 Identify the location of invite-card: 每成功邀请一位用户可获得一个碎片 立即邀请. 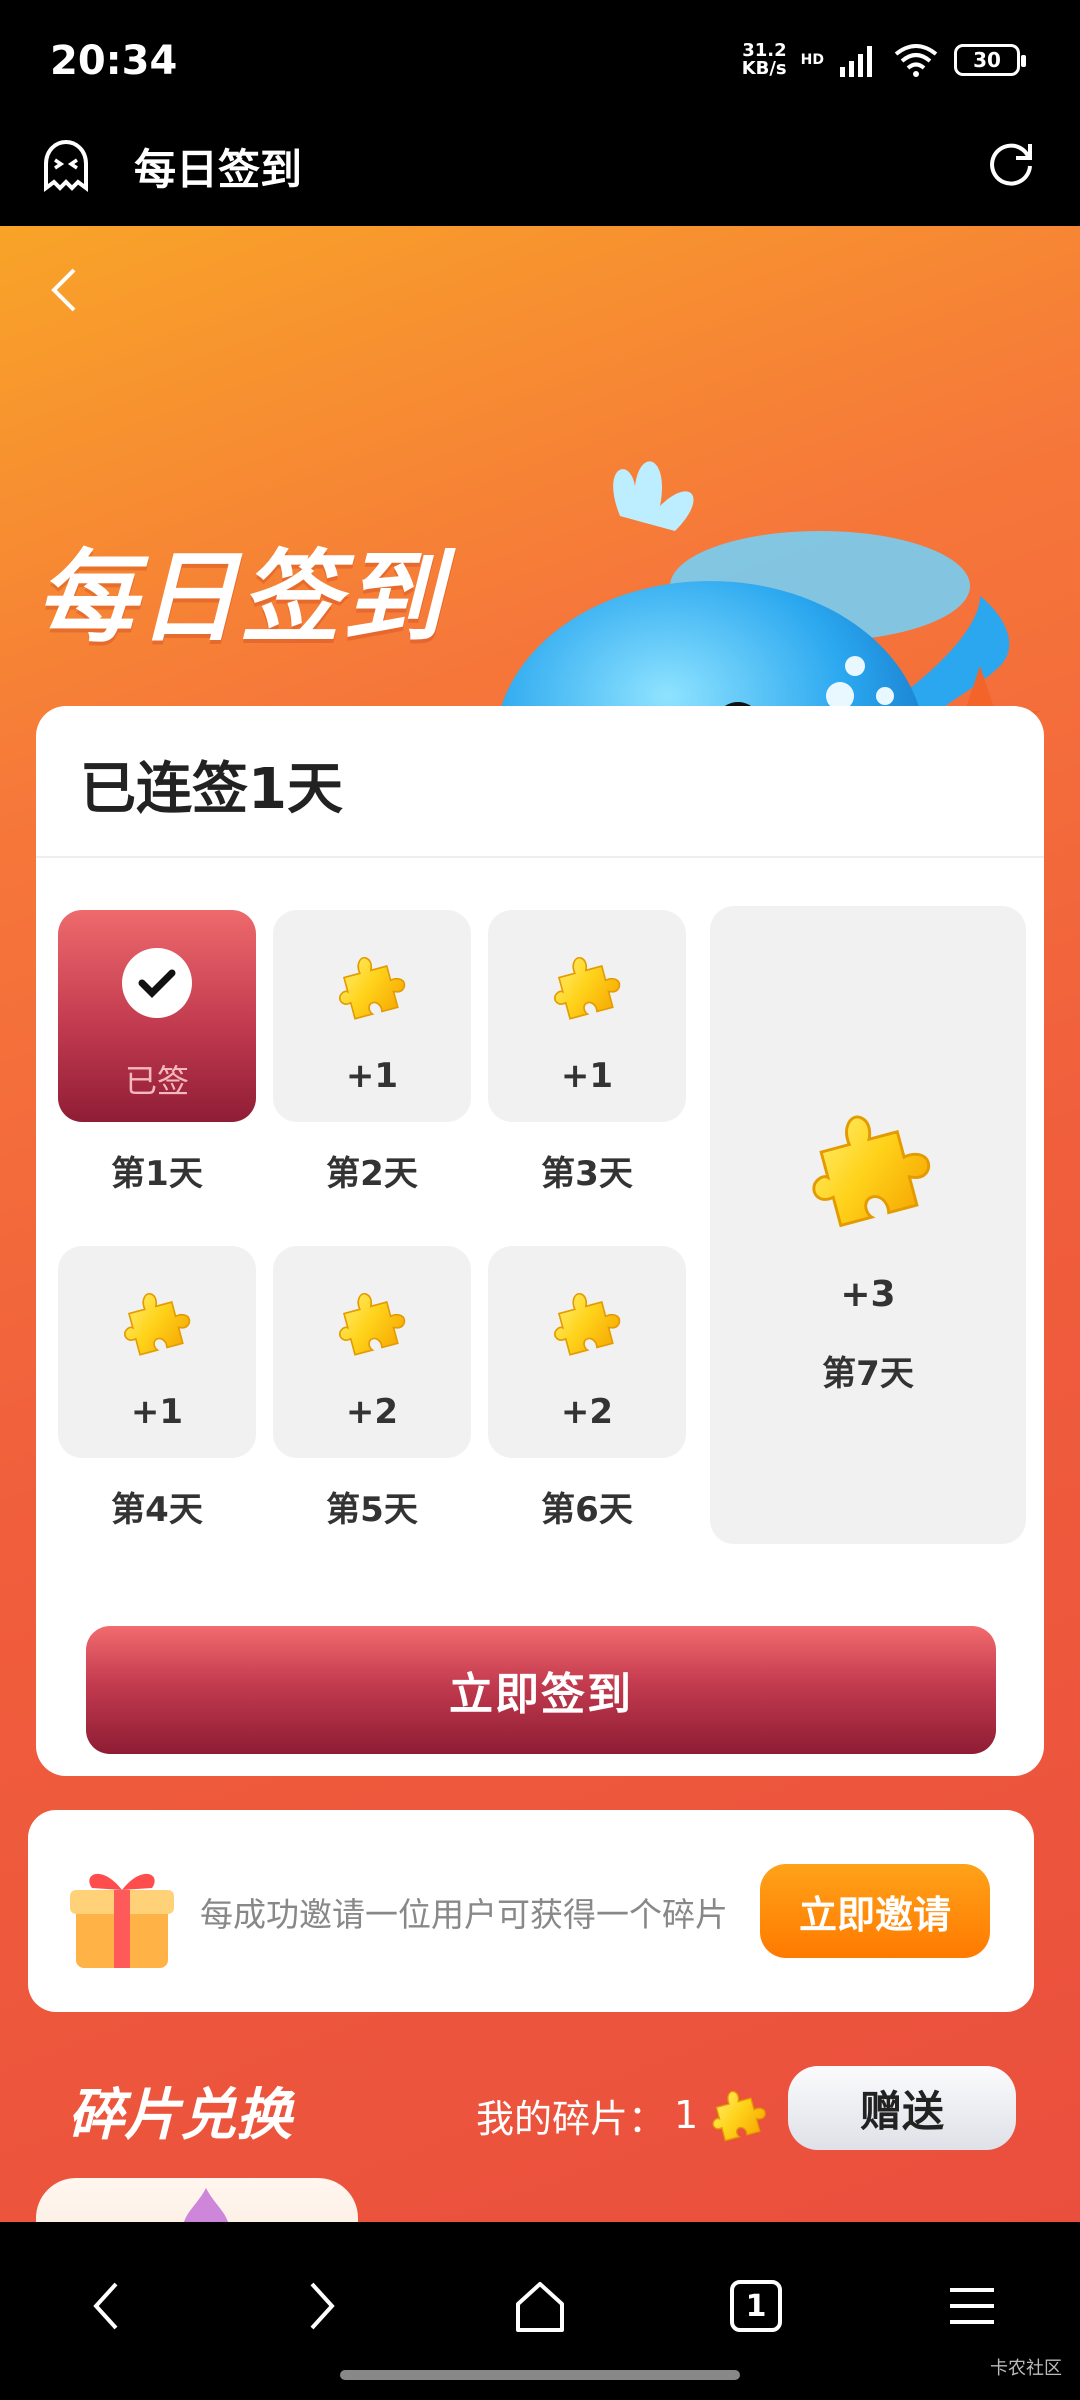
(531, 1911).